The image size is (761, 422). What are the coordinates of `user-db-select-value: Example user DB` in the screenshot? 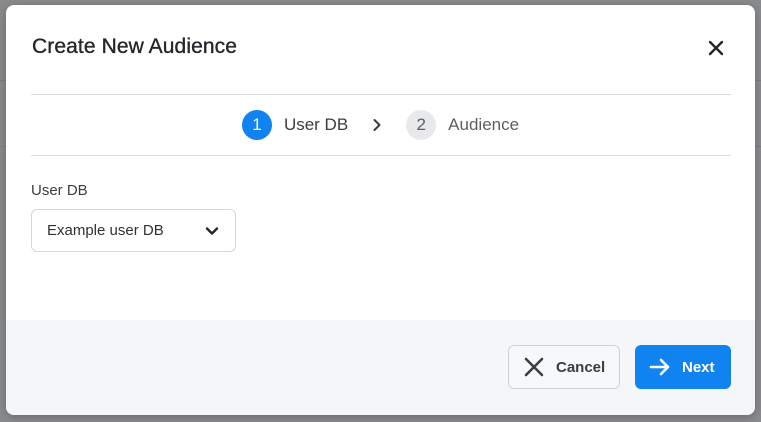 It's located at (105, 230).